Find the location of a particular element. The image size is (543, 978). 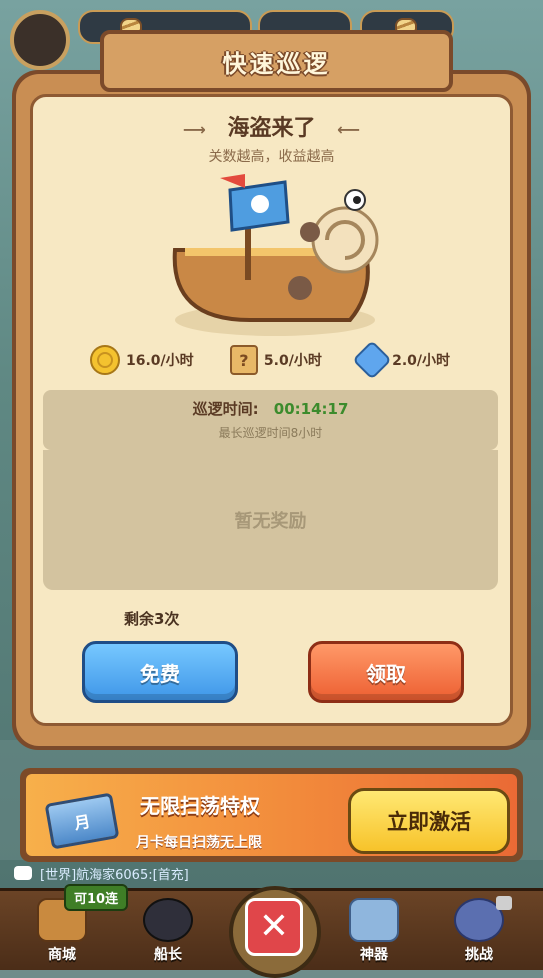

reward-area: 暂无奖励 is located at coordinates (270, 520).